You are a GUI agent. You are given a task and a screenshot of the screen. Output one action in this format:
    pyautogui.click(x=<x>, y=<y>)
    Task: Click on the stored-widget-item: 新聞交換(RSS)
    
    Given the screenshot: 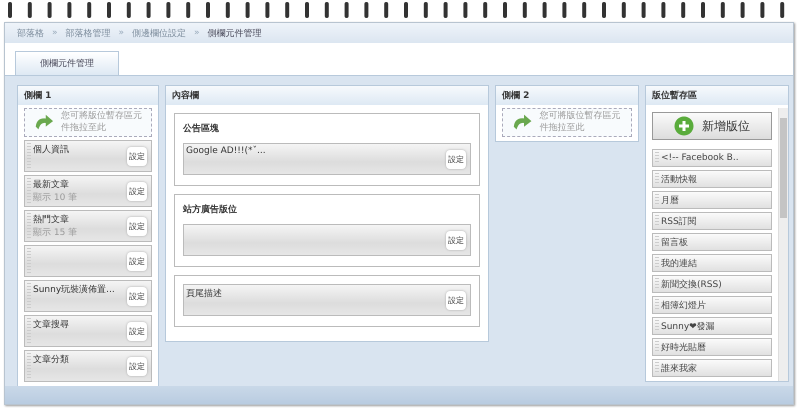 What is the action you would take?
    pyautogui.click(x=712, y=284)
    